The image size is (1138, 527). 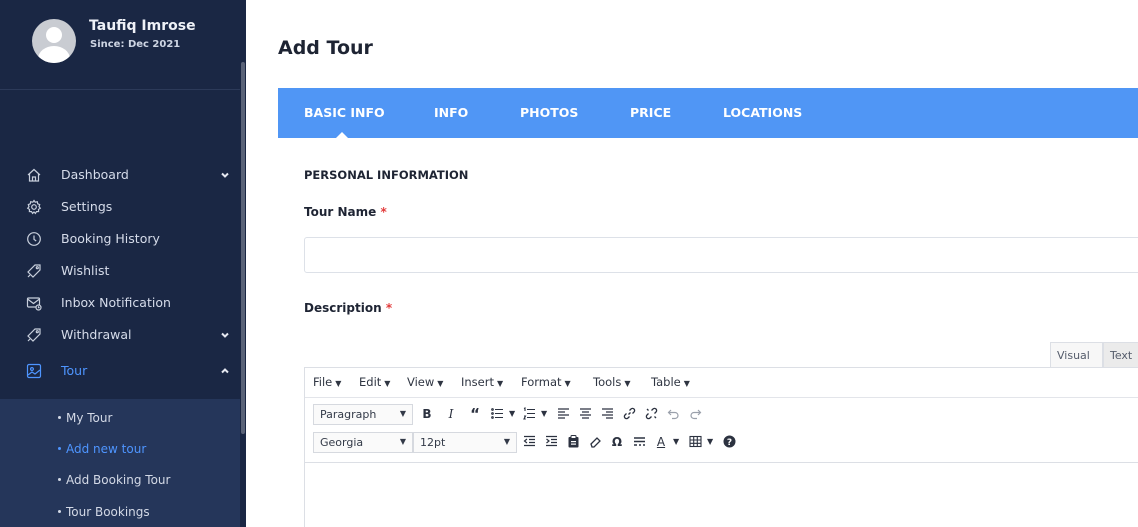 I want to click on paragraph-format-select: Paragraph ▼, so click(x=363, y=414).